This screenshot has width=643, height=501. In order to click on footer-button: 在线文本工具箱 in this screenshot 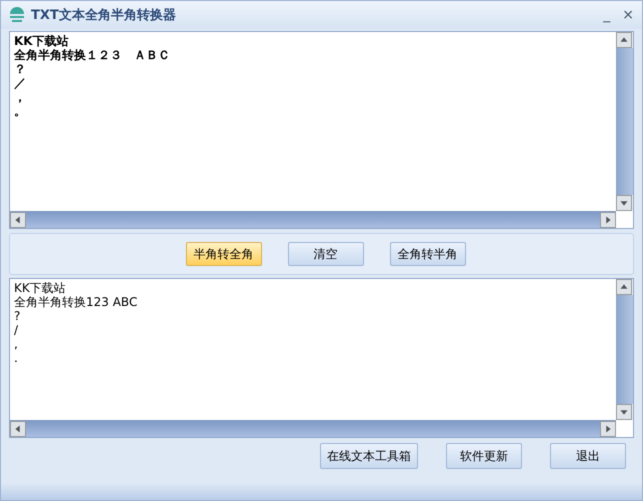, I will do `click(369, 456)`.